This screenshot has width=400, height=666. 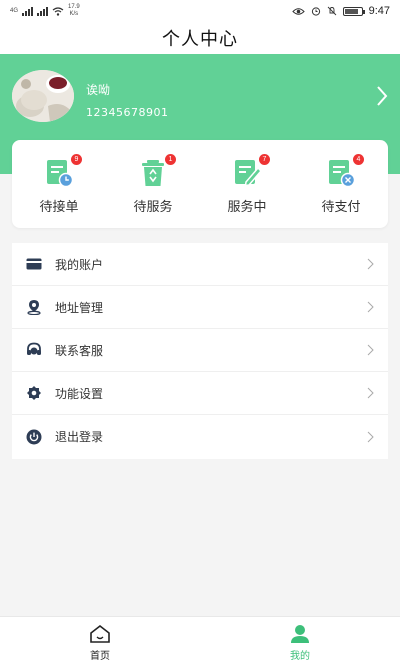 I want to click on signal-2-icon, so click(x=43, y=11).